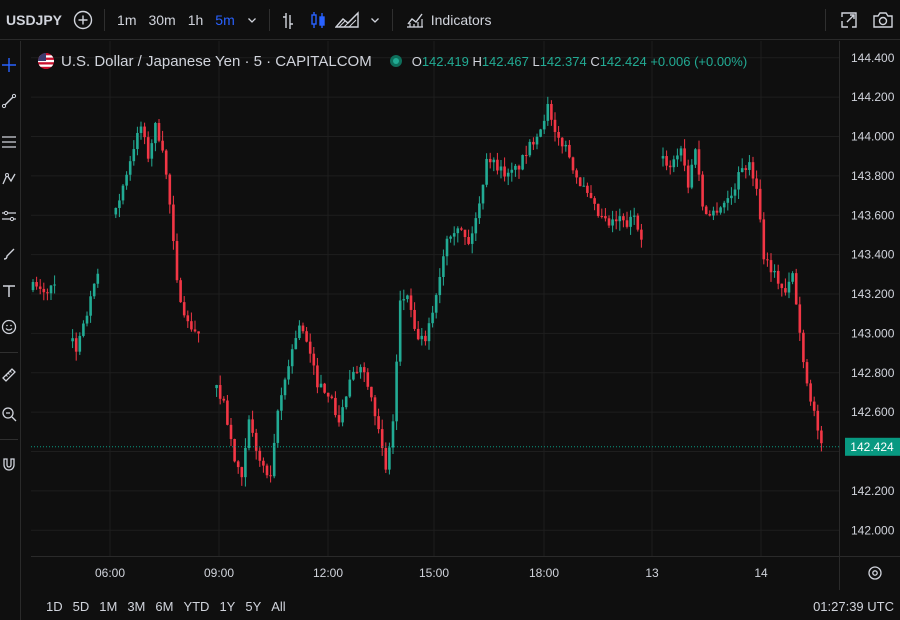 The height and width of the screenshot is (620, 900). I want to click on fullscreen-button, so click(849, 20).